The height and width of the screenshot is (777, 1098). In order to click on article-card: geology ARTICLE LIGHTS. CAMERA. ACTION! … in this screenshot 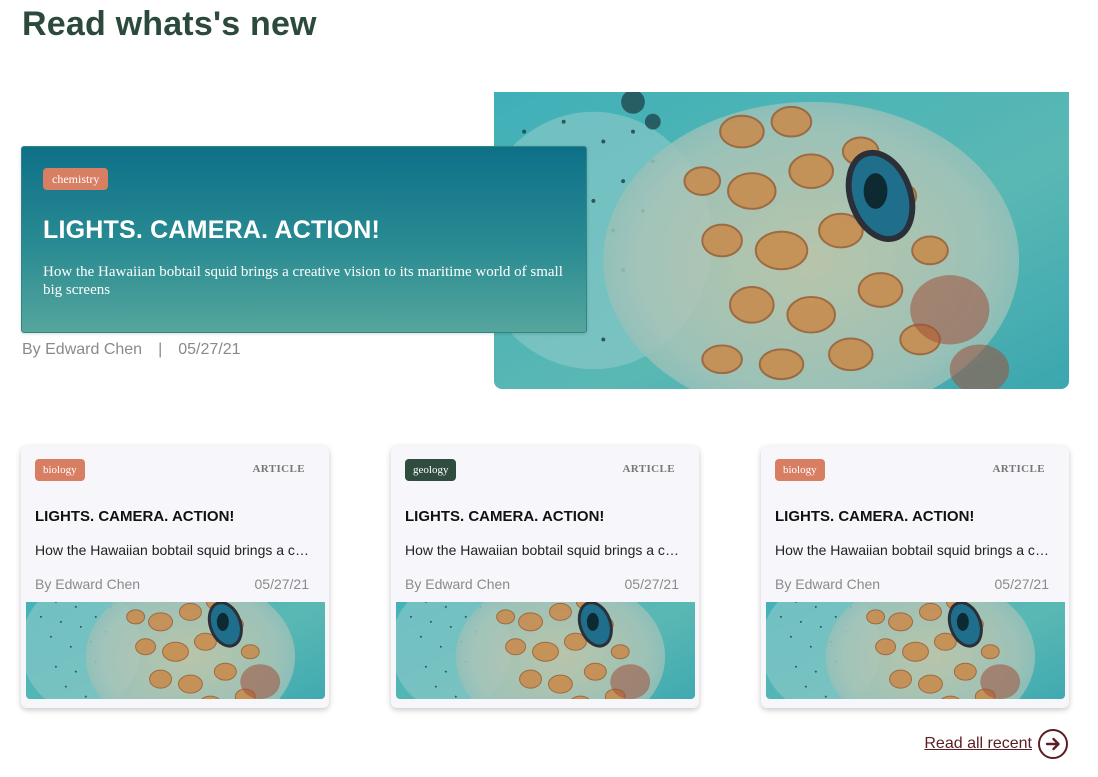, I will do `click(545, 577)`.